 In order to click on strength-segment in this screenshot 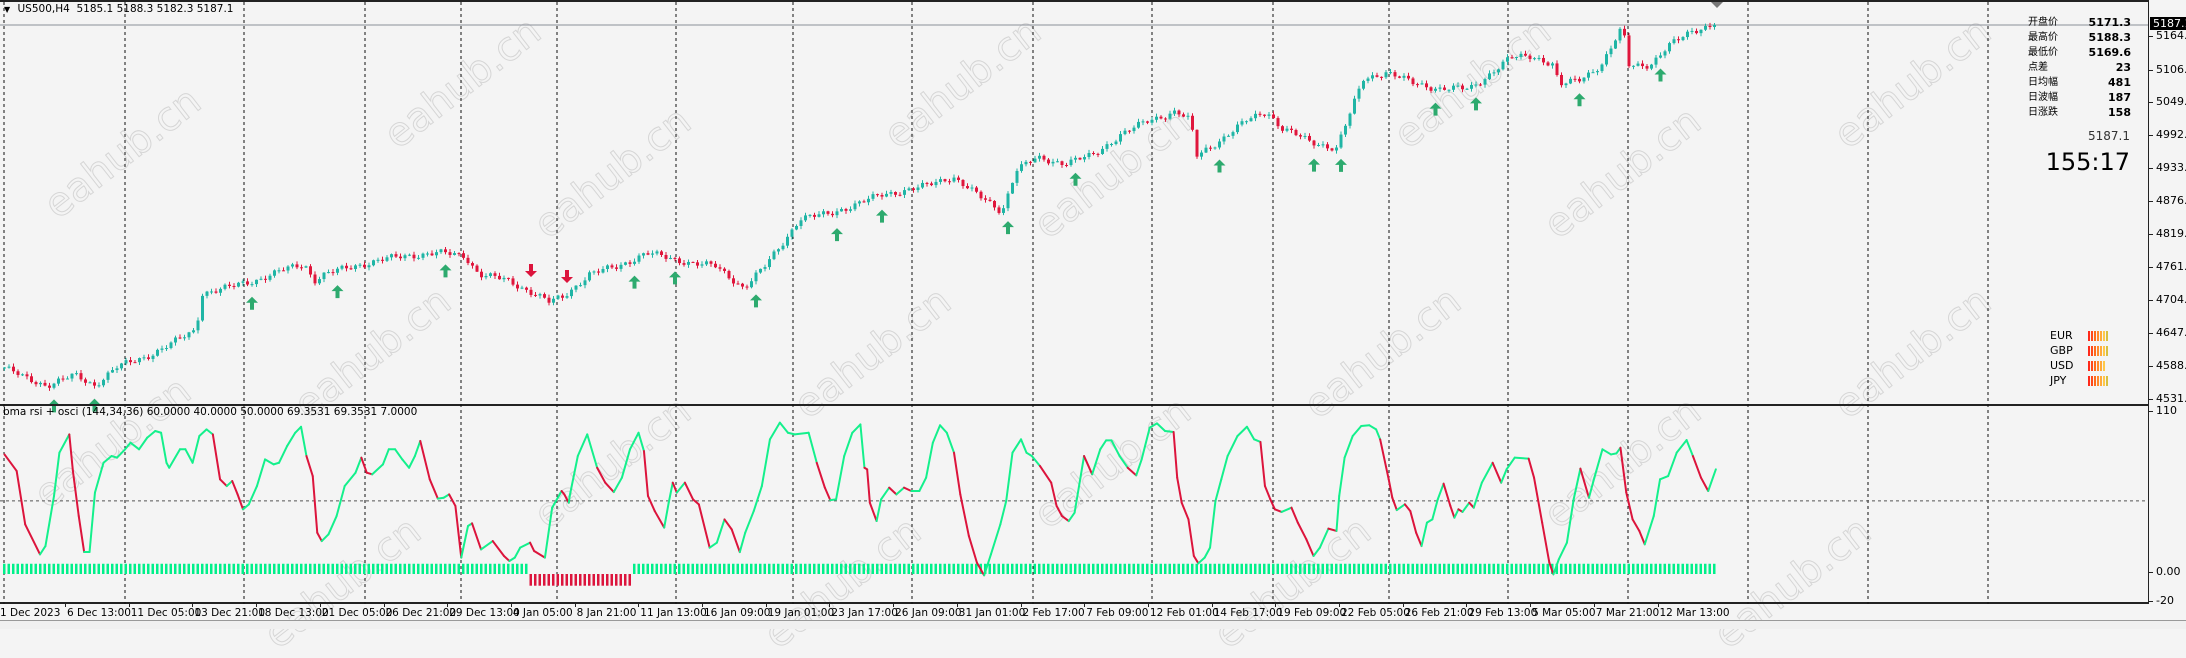, I will do `click(2098, 366)`.